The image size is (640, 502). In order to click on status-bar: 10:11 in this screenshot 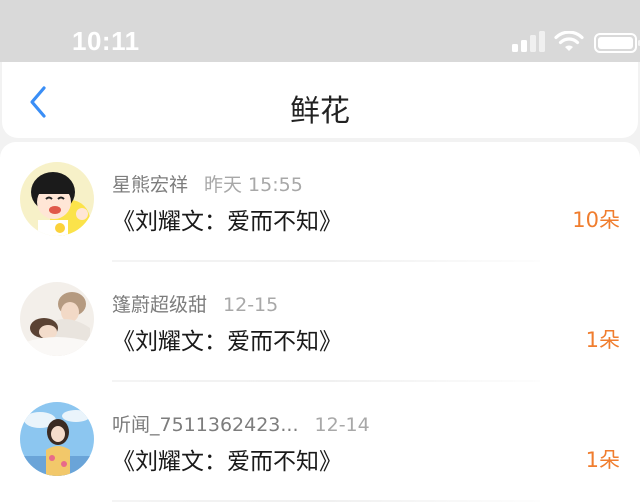, I will do `click(320, 31)`.